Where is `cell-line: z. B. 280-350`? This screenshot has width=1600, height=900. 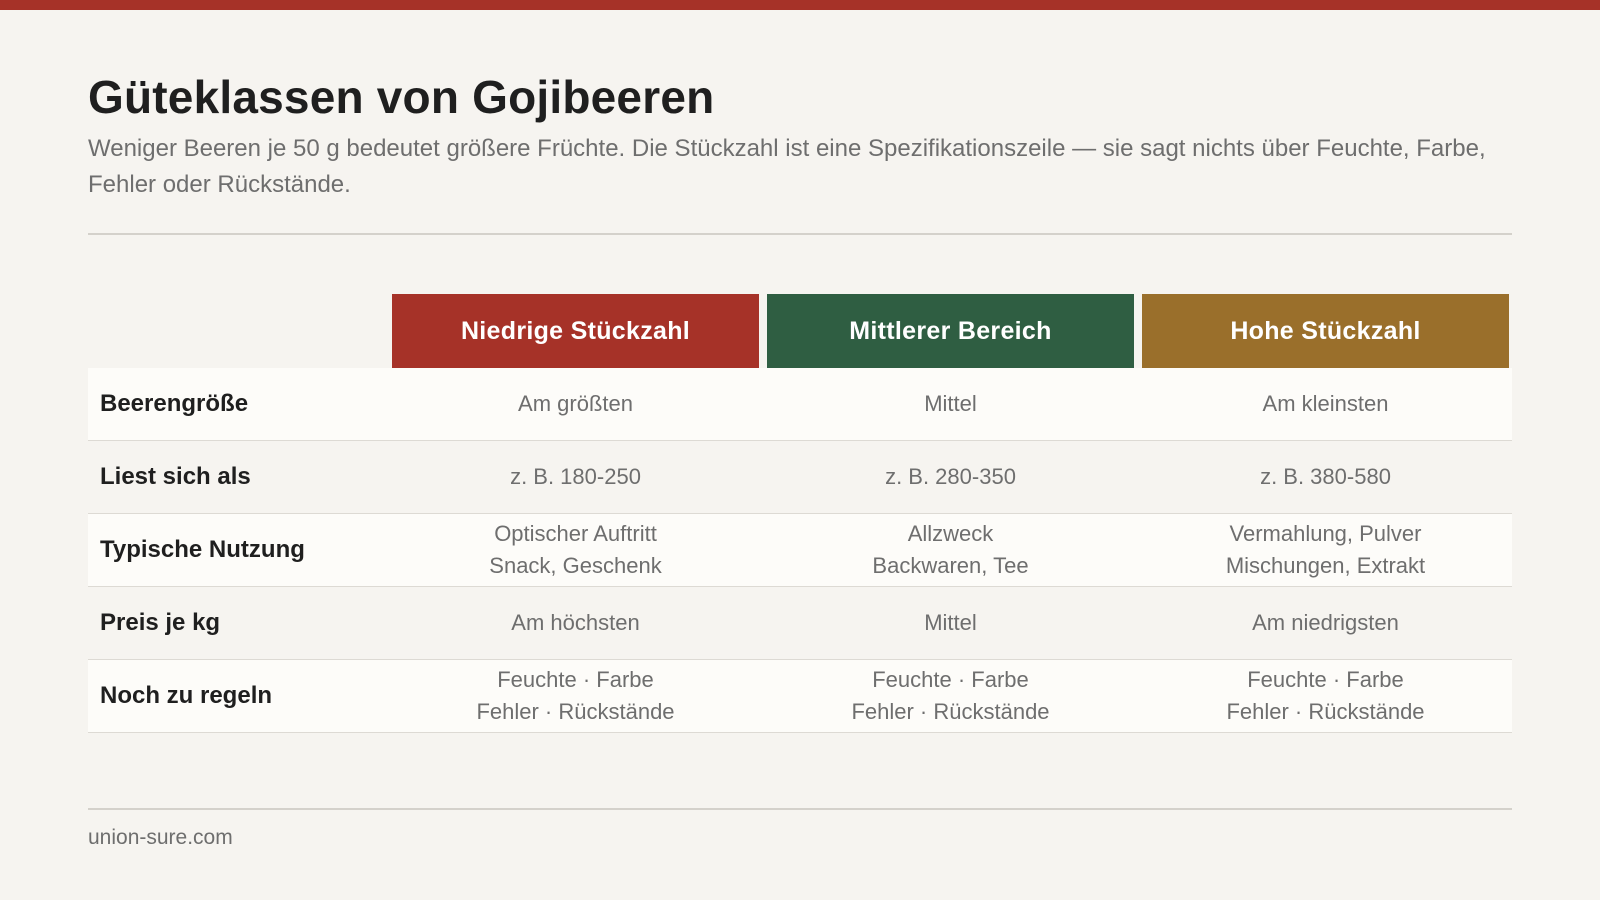
cell-line: z. B. 280-350 is located at coordinates (950, 476).